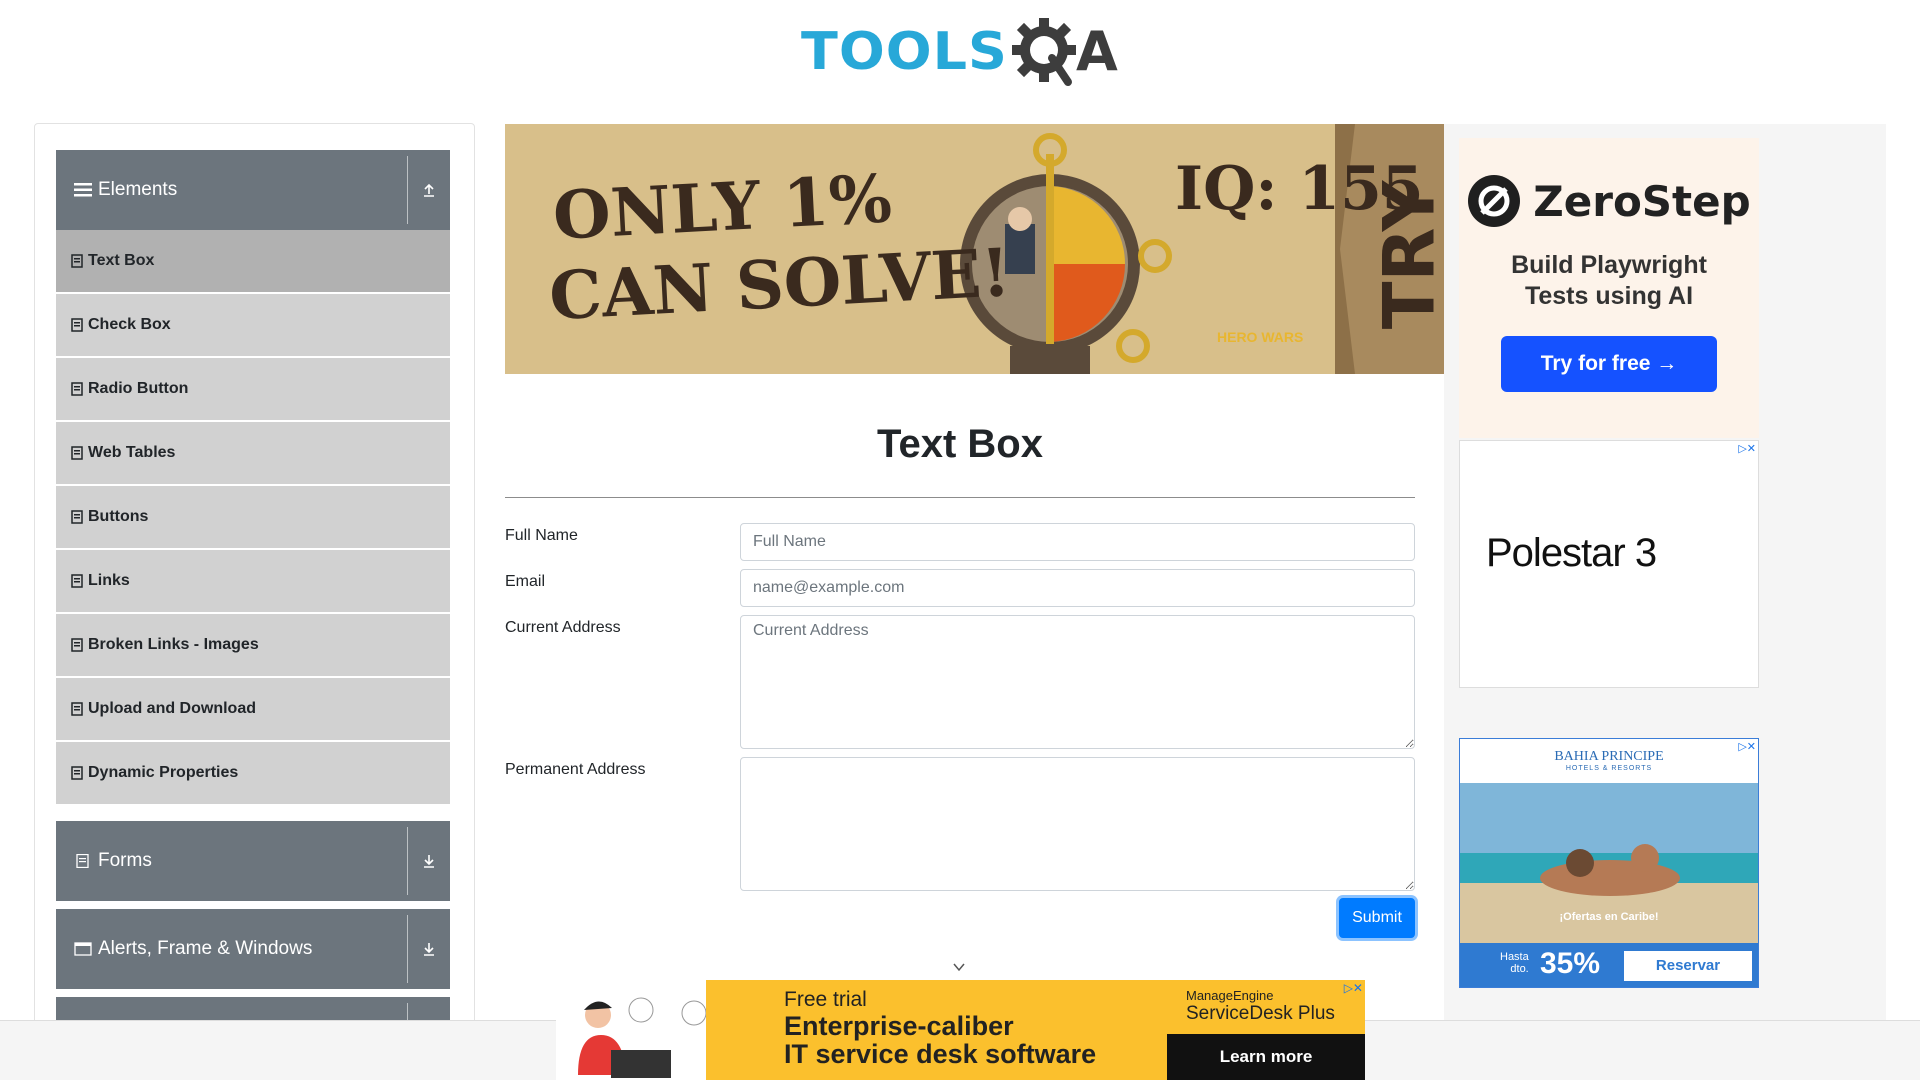 Image resolution: width=1920 pixels, height=1080 pixels. Describe the element at coordinates (205, 948) in the screenshot. I see `sidebar-group-label: Alerts, Frame & Windows` at that location.